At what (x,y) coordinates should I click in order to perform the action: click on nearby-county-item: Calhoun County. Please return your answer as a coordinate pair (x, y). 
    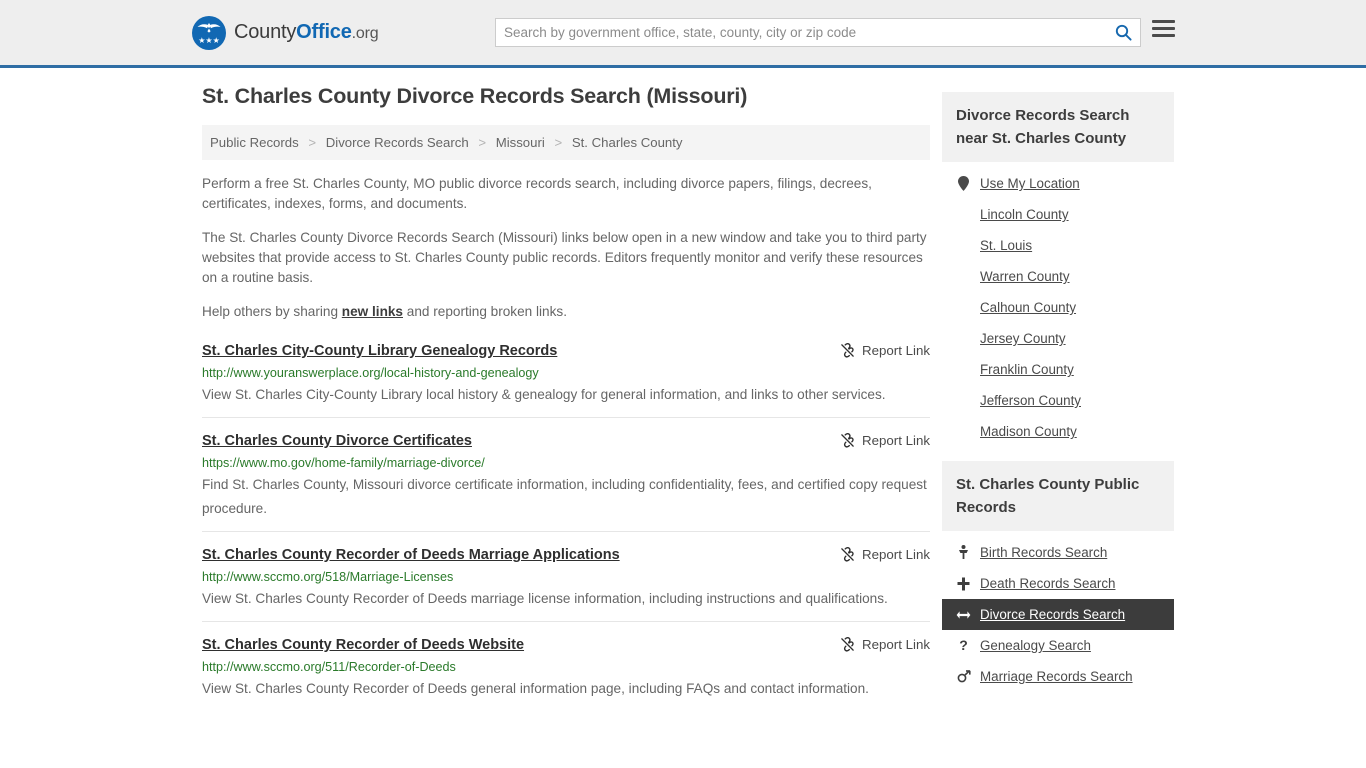
    Looking at the image, I should click on (1058, 307).